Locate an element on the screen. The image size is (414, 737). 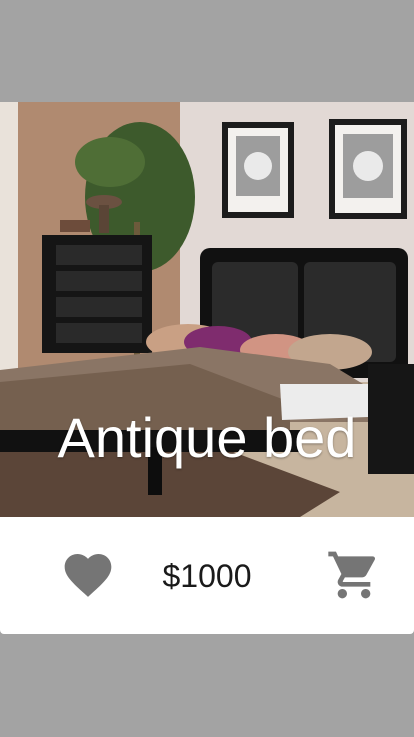
add-to-cart-button is located at coordinates (354, 575).